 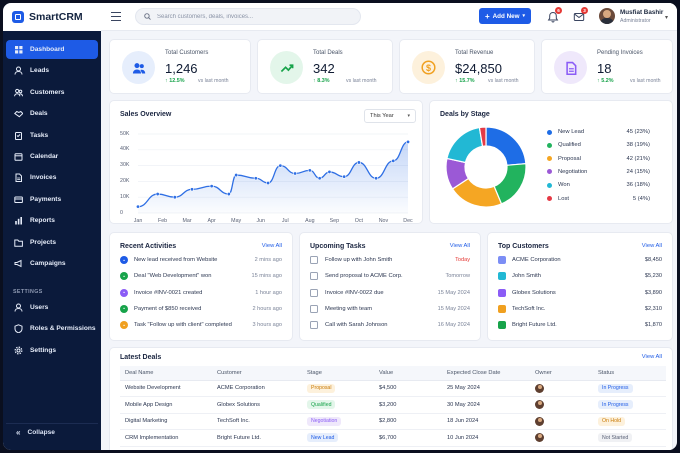 I want to click on user-avatar, so click(x=607, y=16).